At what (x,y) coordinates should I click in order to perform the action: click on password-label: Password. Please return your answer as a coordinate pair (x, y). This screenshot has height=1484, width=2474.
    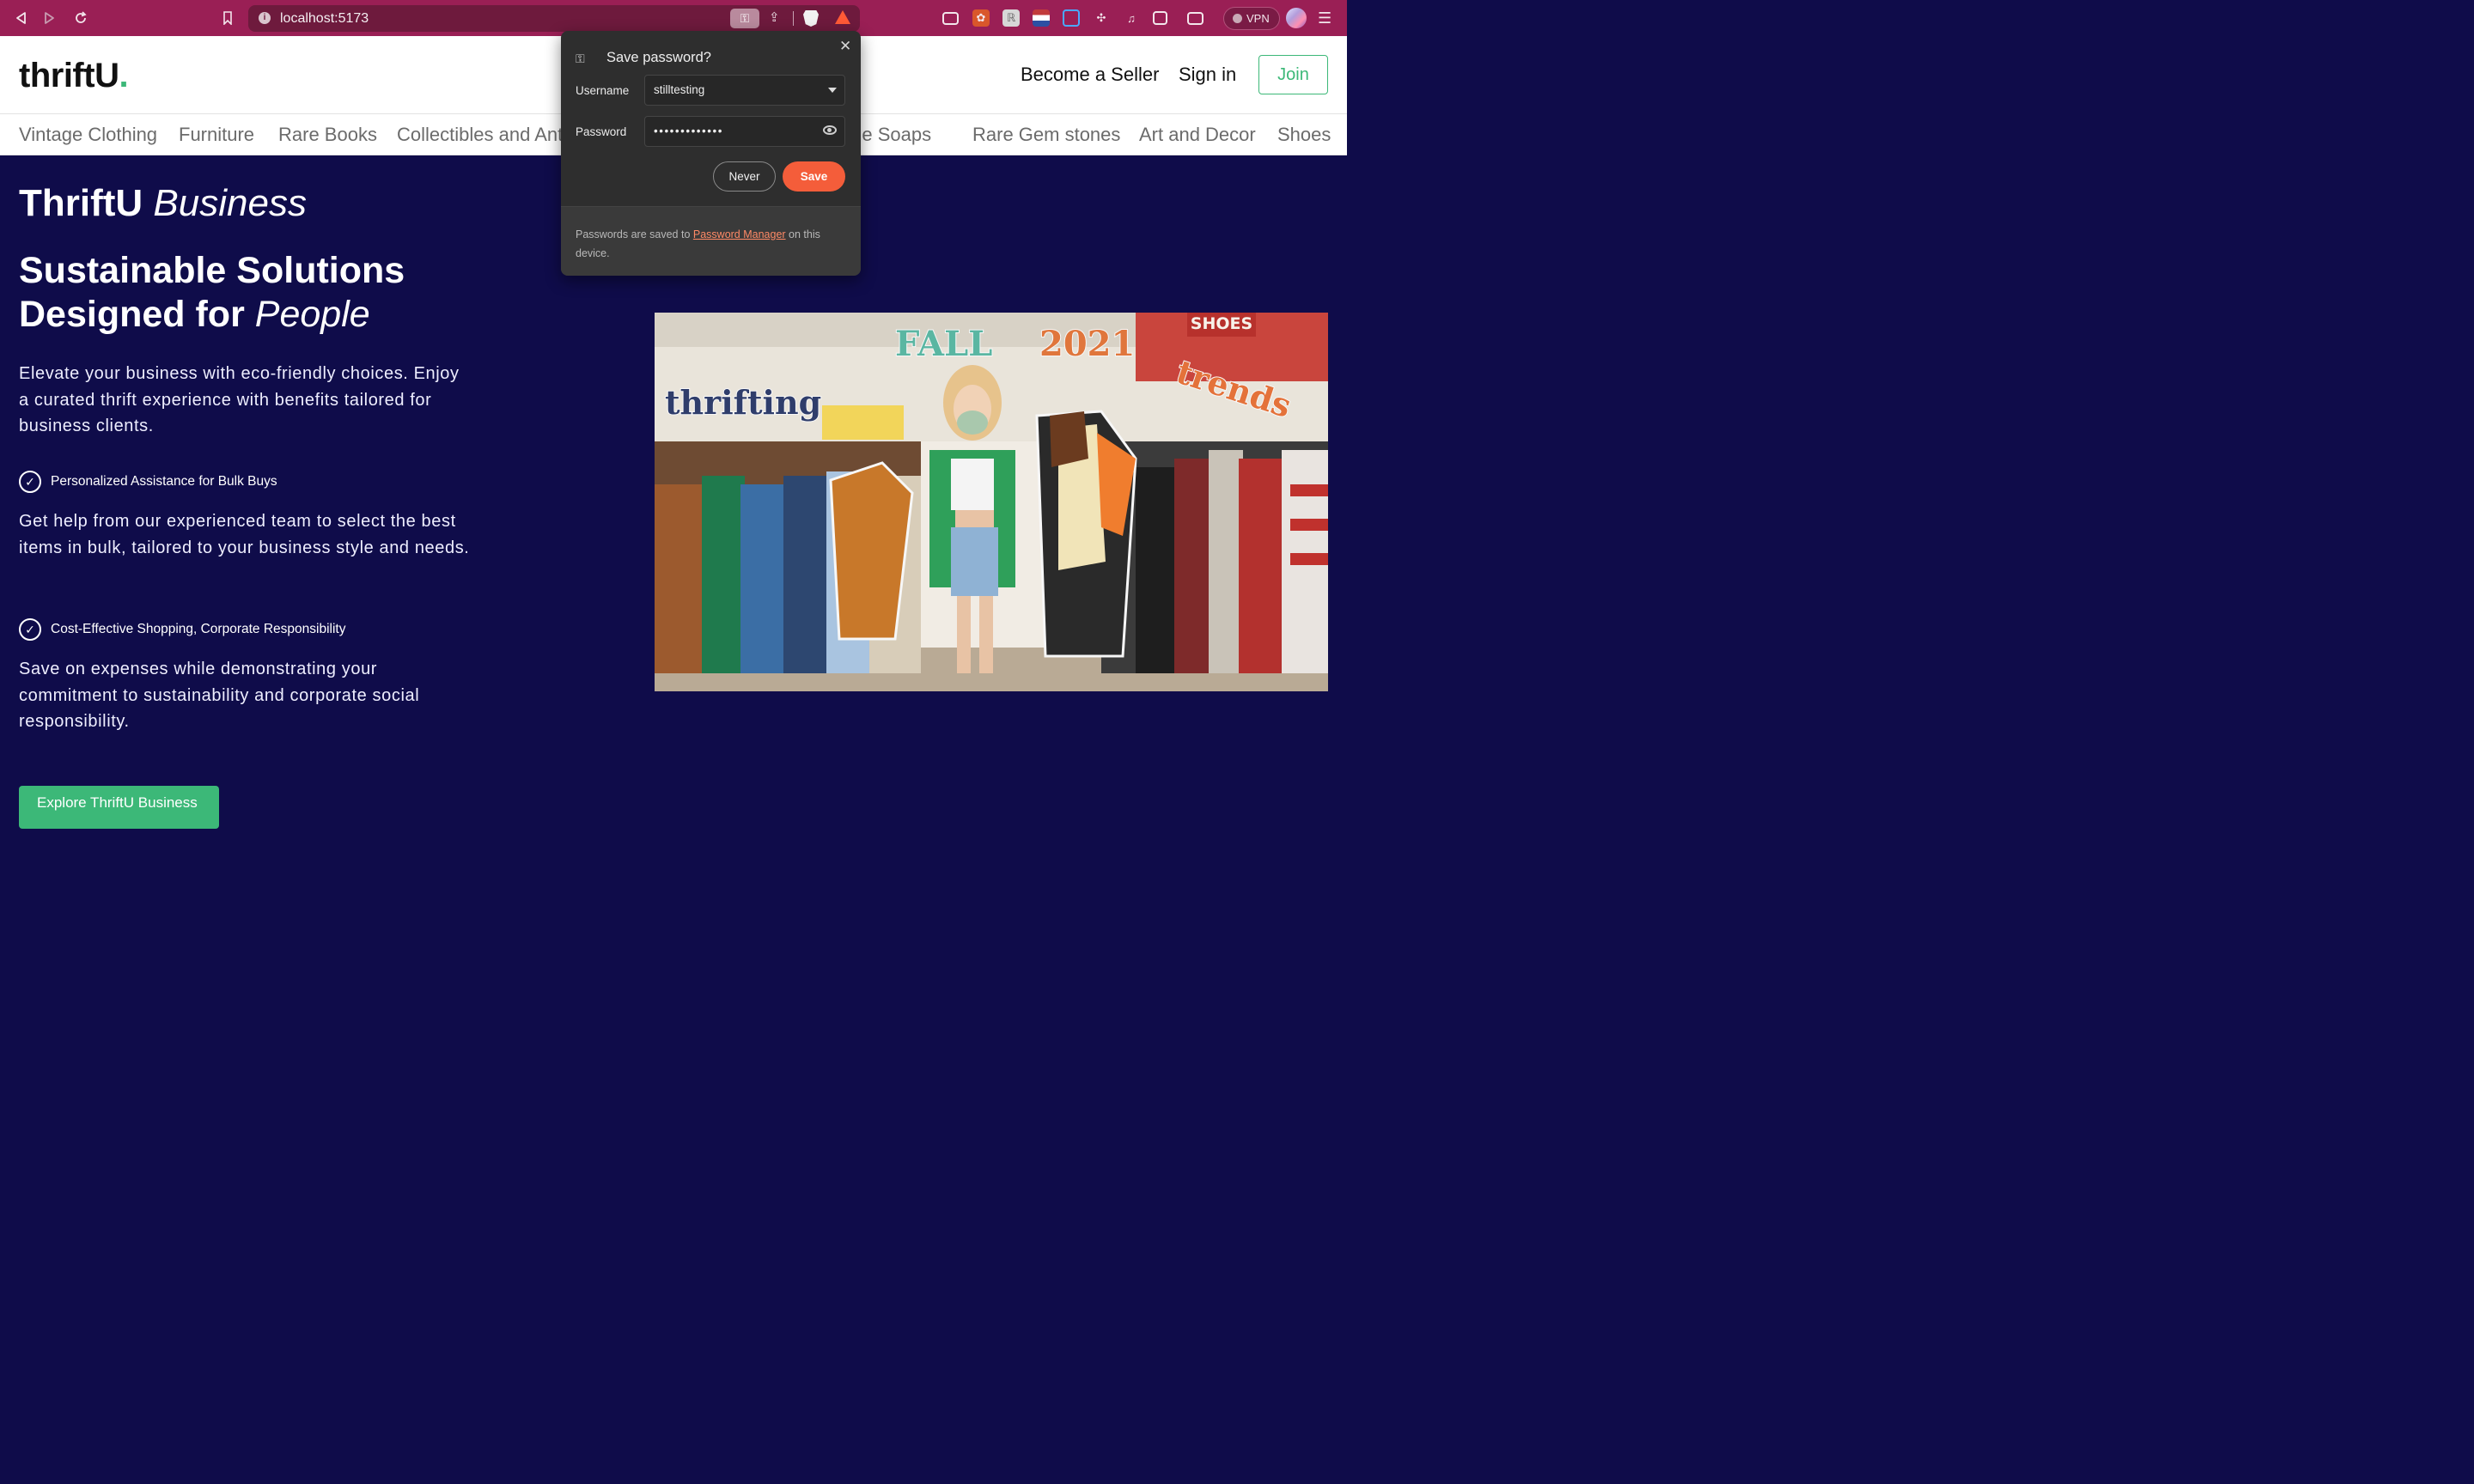
    Looking at the image, I should click on (601, 131).